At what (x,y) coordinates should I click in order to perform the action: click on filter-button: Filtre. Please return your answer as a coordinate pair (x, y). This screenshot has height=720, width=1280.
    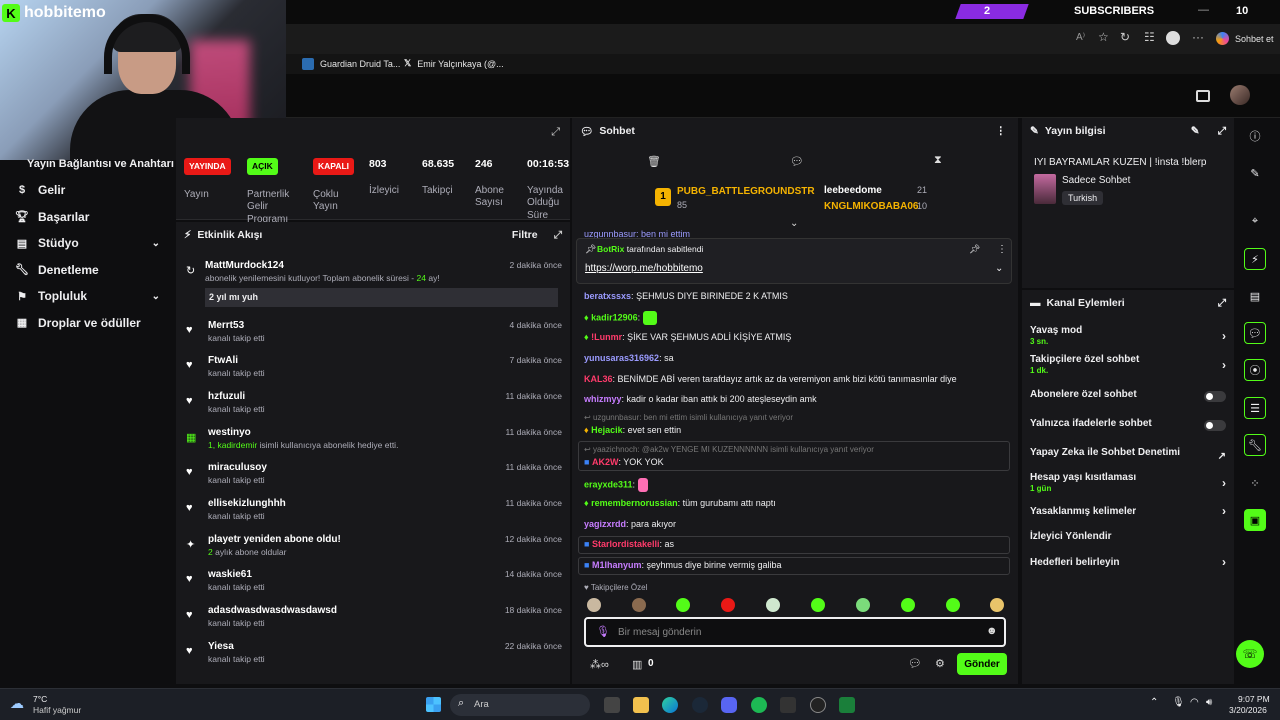
    Looking at the image, I should click on (525, 235).